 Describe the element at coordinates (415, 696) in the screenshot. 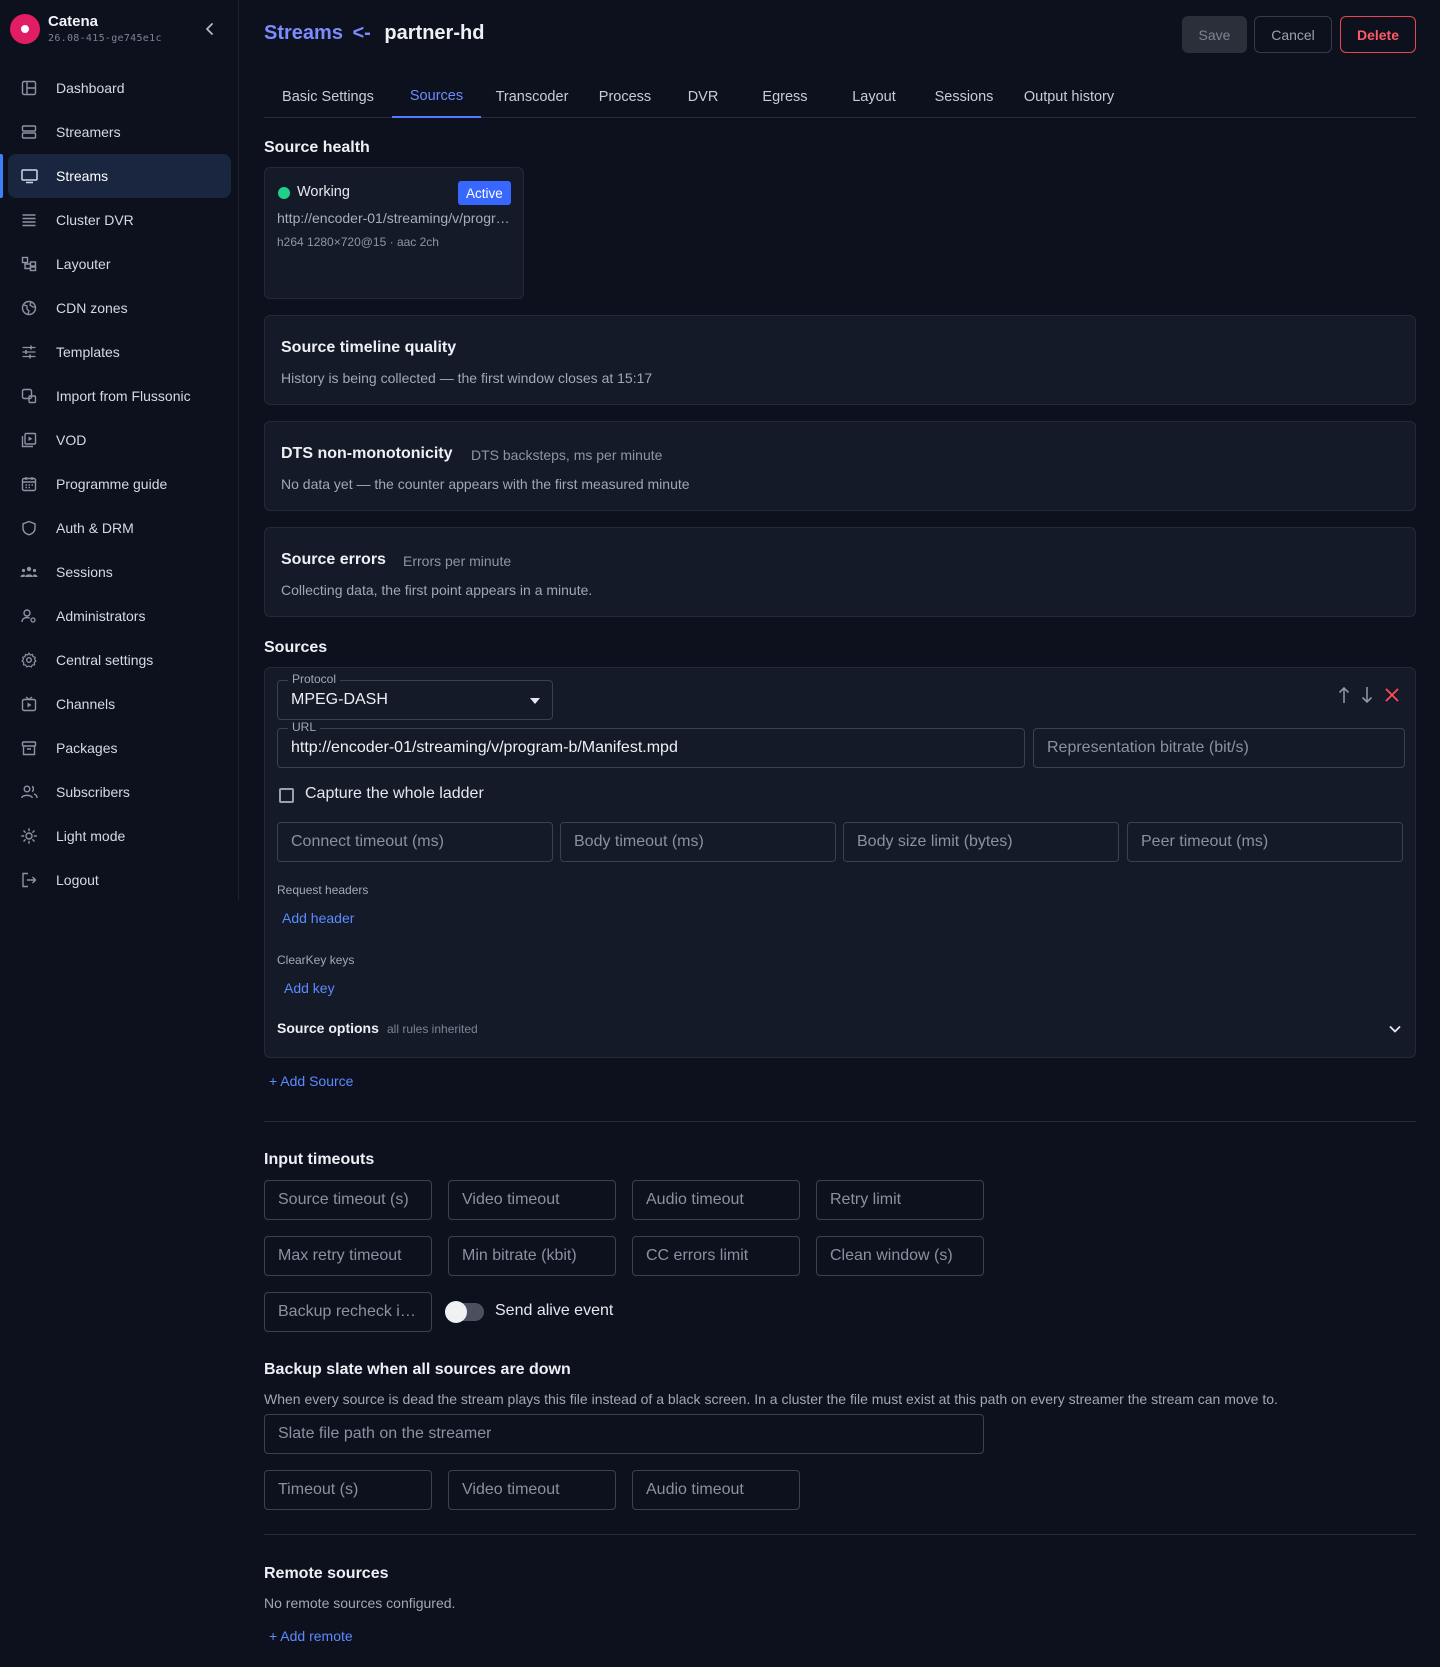

I see `protocol-select: Protocol MPEG-DASH` at that location.